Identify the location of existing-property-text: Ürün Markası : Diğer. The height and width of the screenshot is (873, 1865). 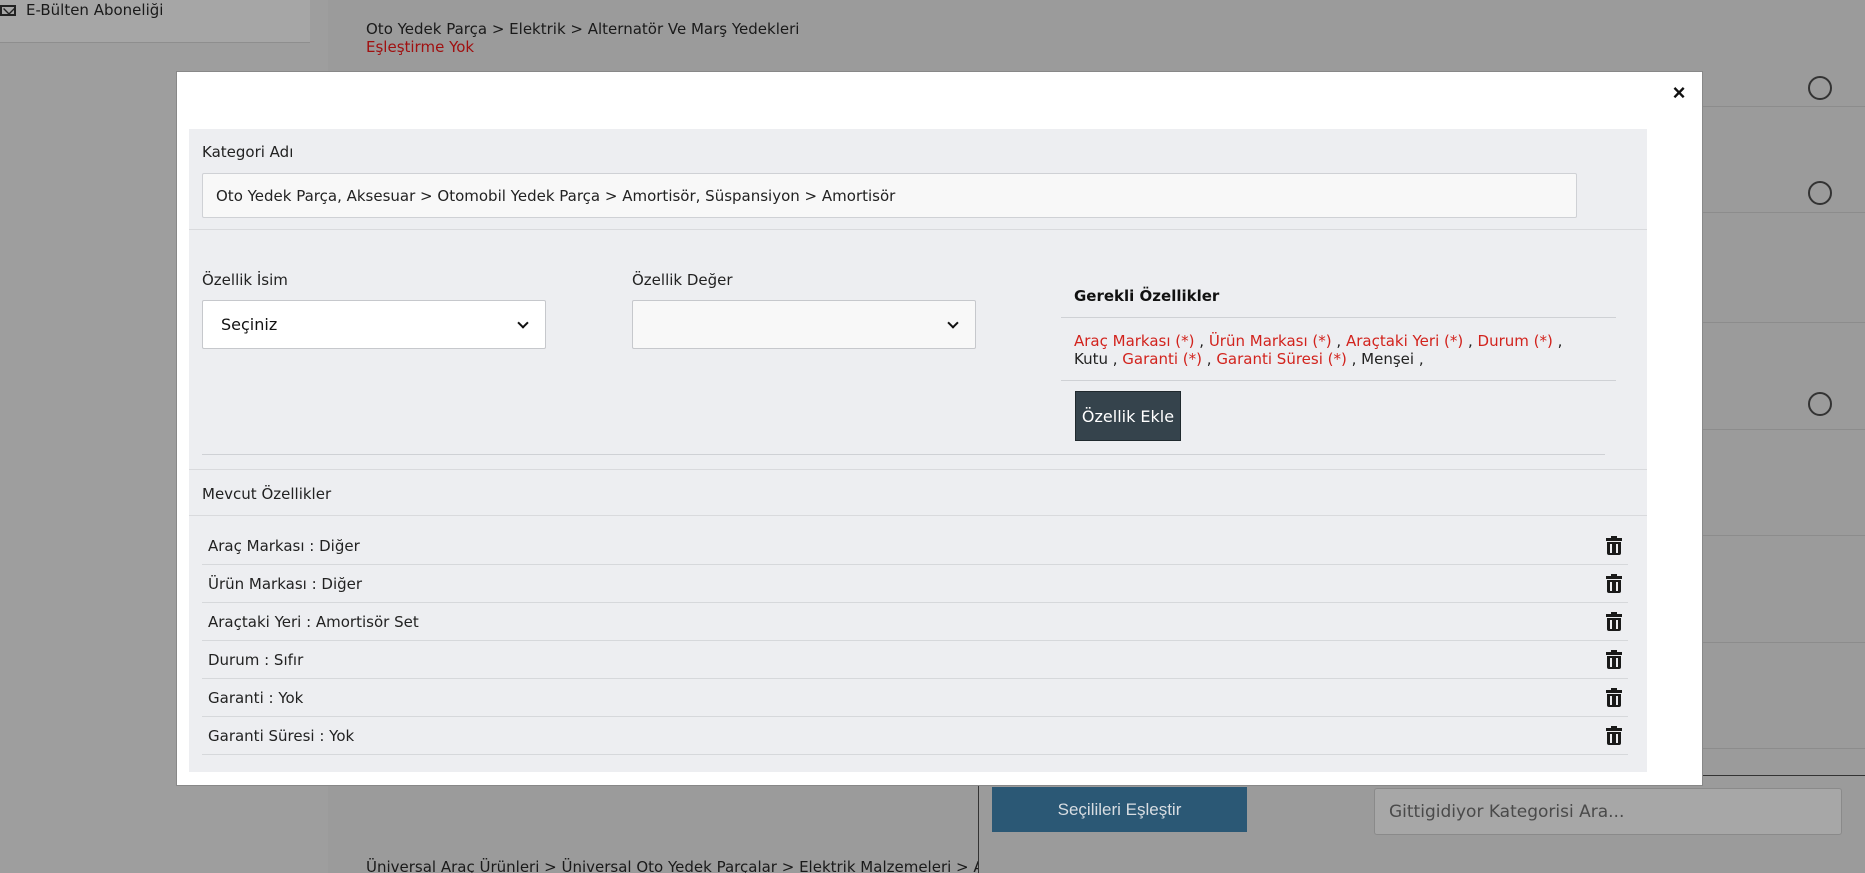
(285, 583).